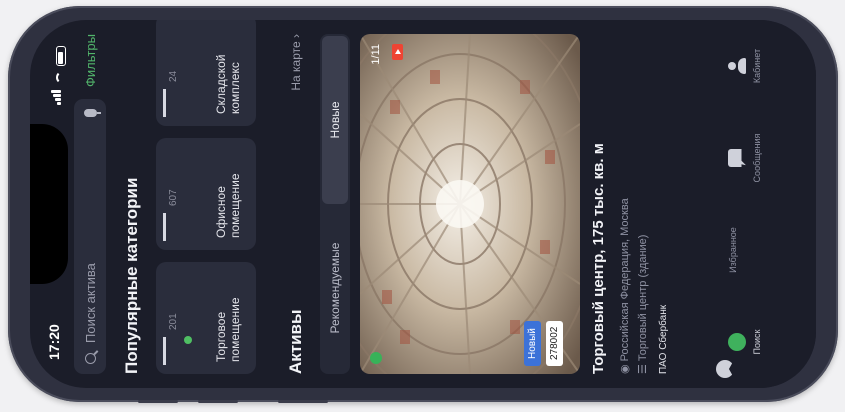 This screenshot has width=845, height=412. What do you see at coordinates (757, 342) in the screenshot?
I see `tabbar-label: Поиск` at bounding box center [757, 342].